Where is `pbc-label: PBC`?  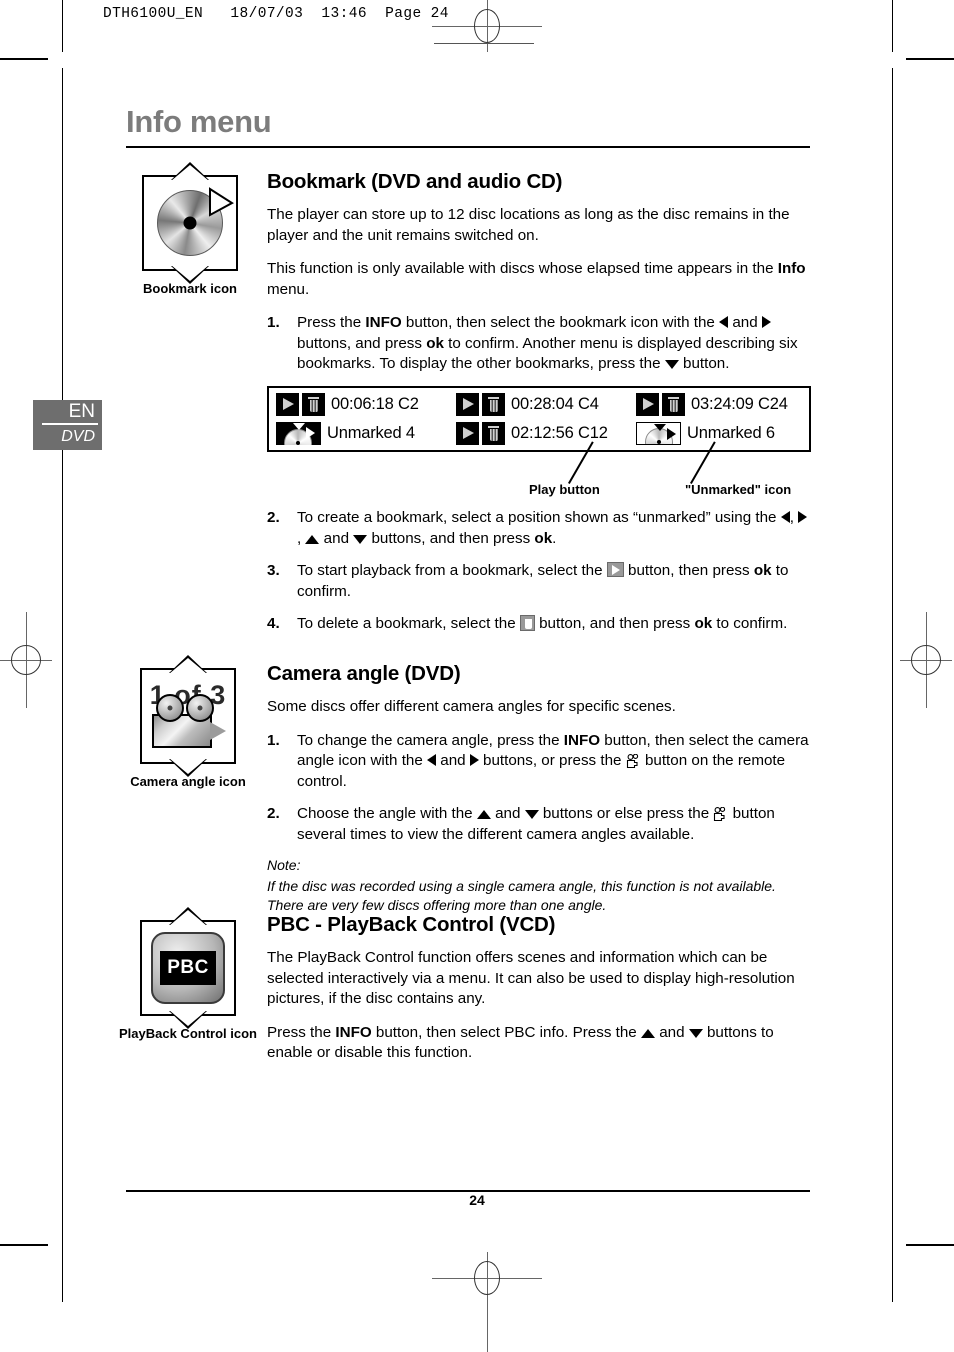 pbc-label: PBC is located at coordinates (188, 968).